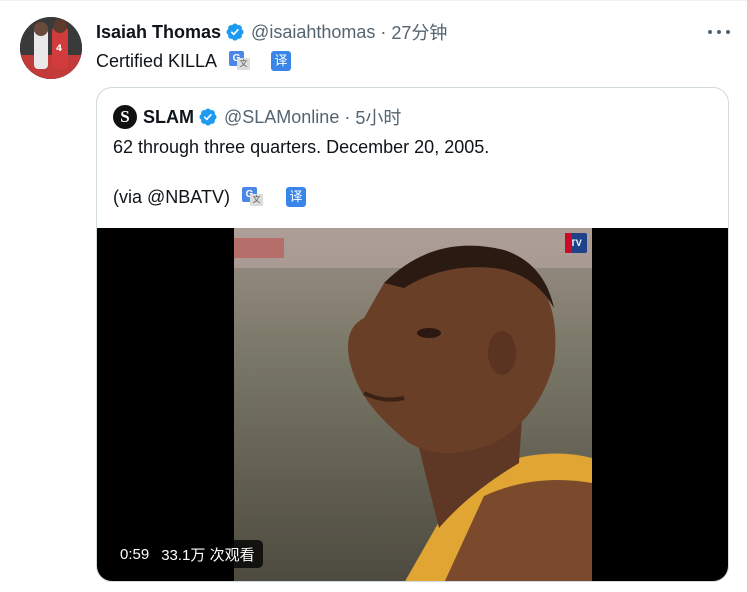 The height and width of the screenshot is (592, 747). Describe the element at coordinates (168, 117) in the screenshot. I see `quoted-author-name: SLAM` at that location.